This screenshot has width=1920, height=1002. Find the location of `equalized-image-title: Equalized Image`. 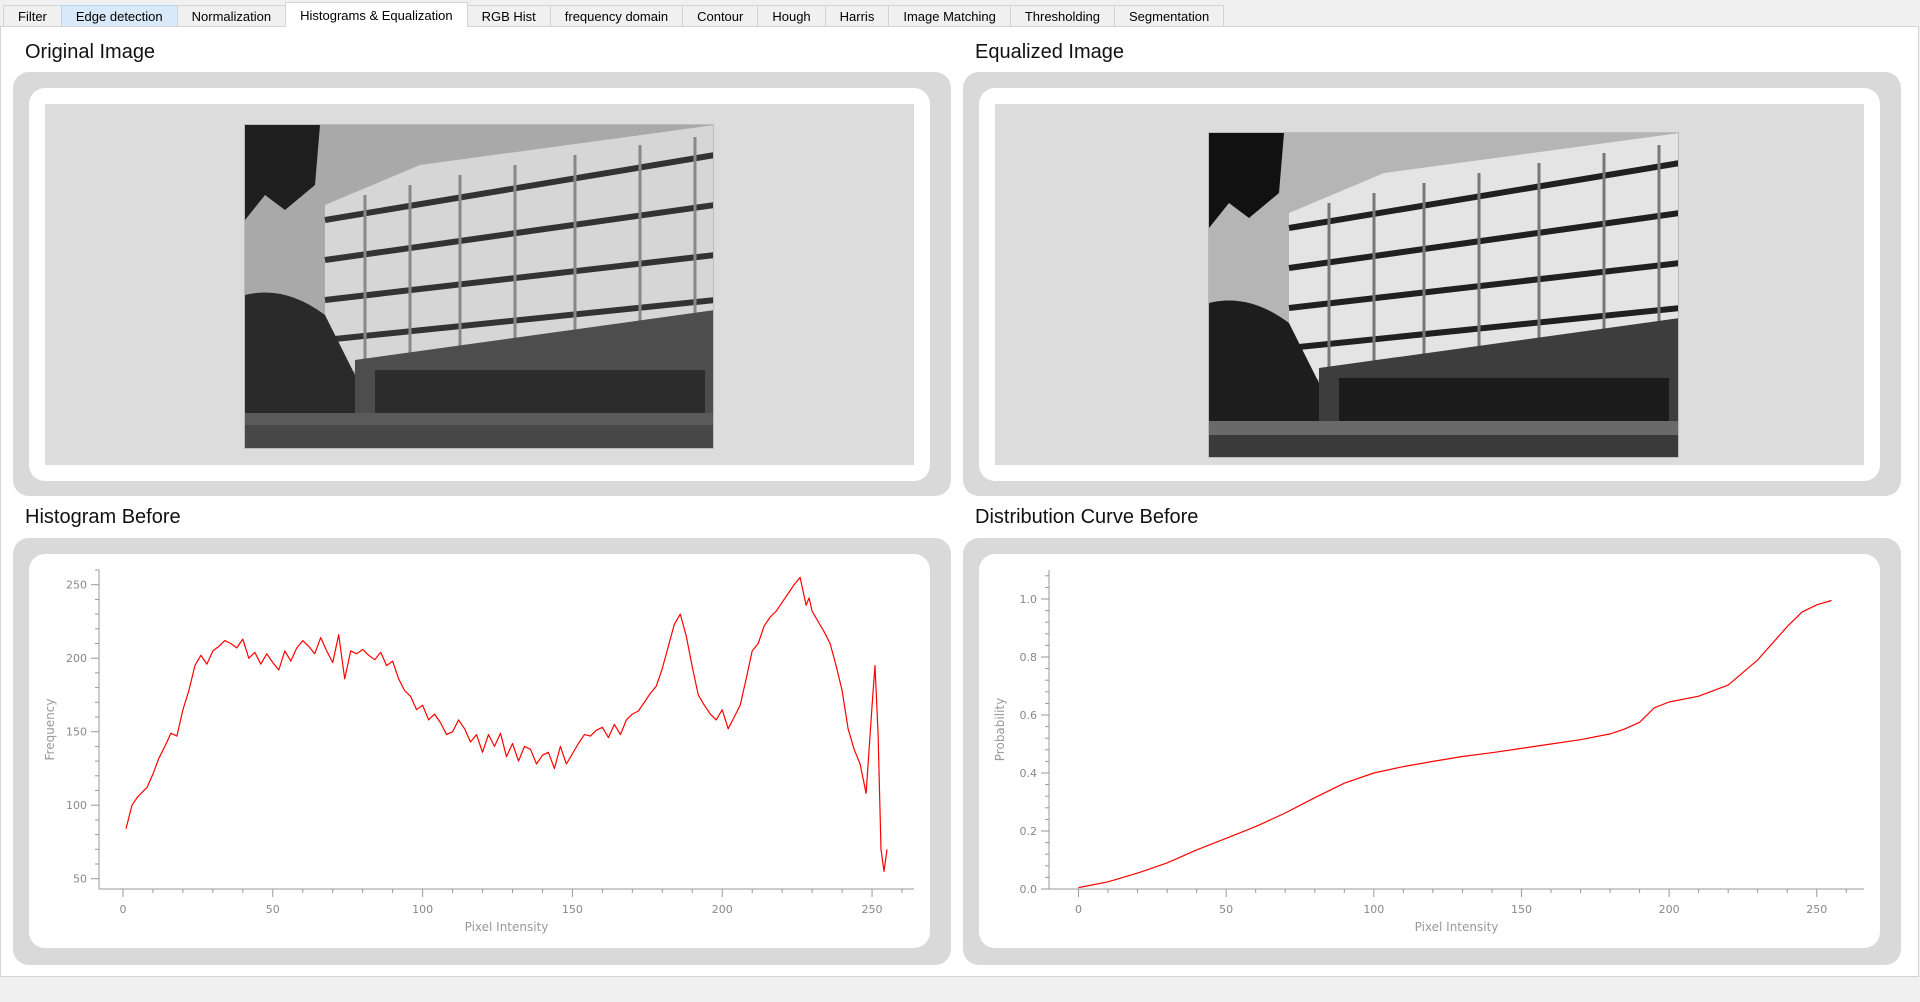

equalized-image-title: Equalized Image is located at coordinates (1049, 52).